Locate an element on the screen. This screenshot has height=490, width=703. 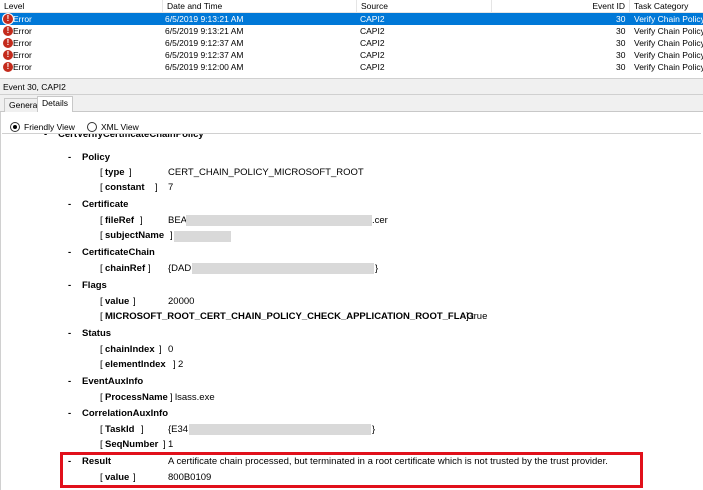
event-datetime: 6/5/2019 9:13:21 AM is located at coordinates (204, 31).